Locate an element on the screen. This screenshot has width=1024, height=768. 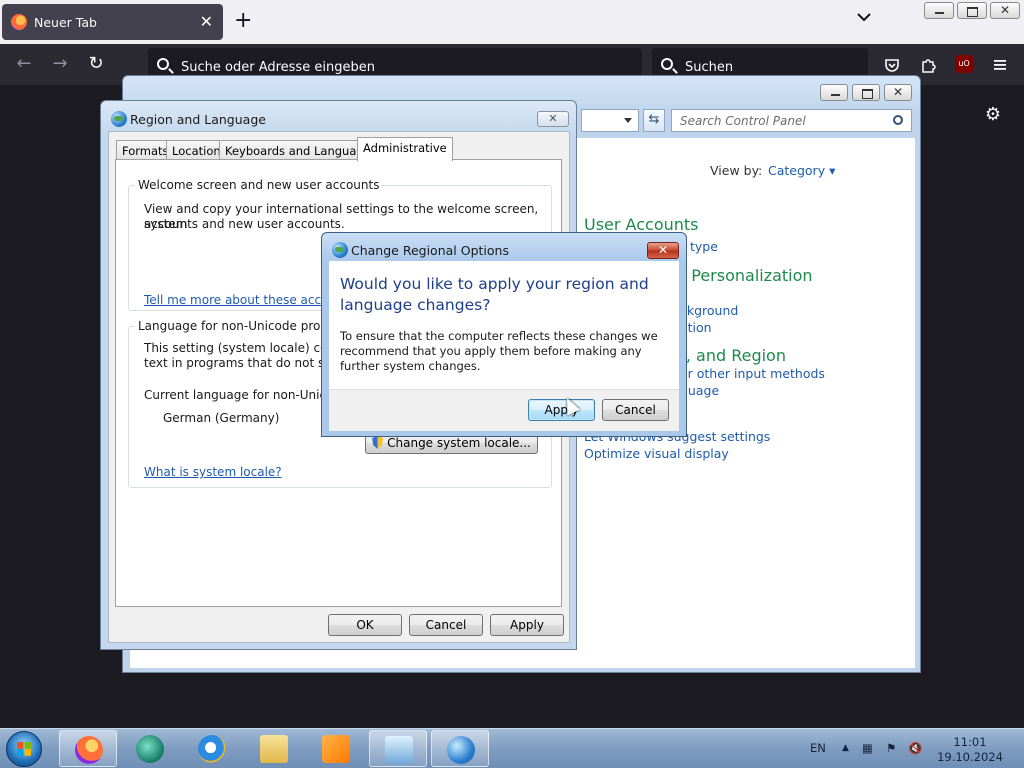
taskbar-internet-explorer is located at coordinates (212, 748).